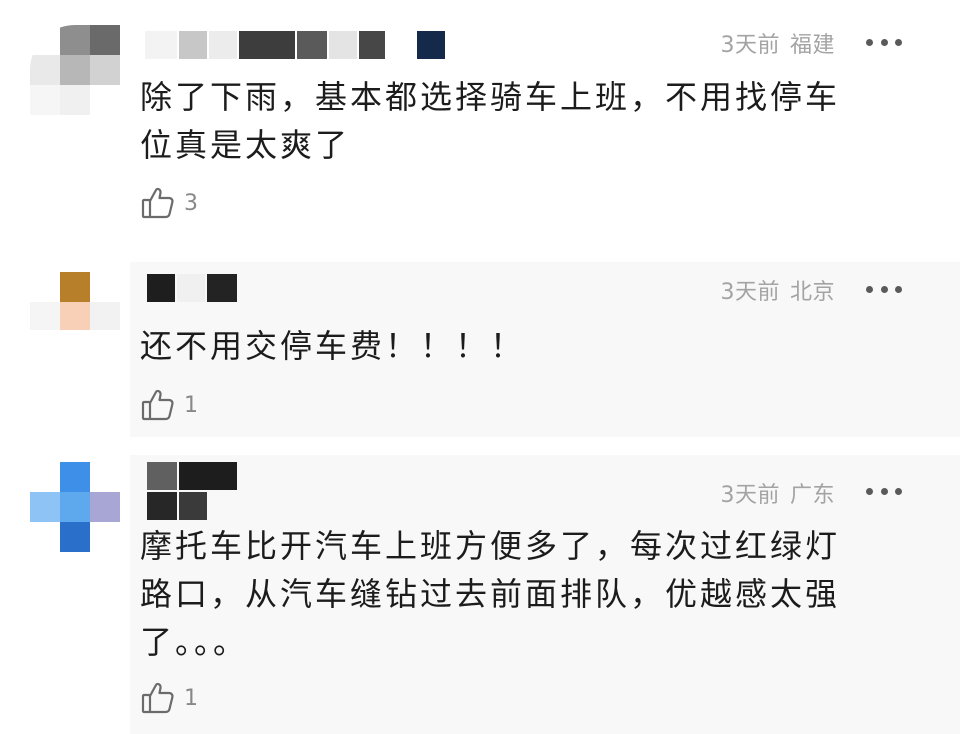  I want to click on like-button: 3, so click(169, 203).